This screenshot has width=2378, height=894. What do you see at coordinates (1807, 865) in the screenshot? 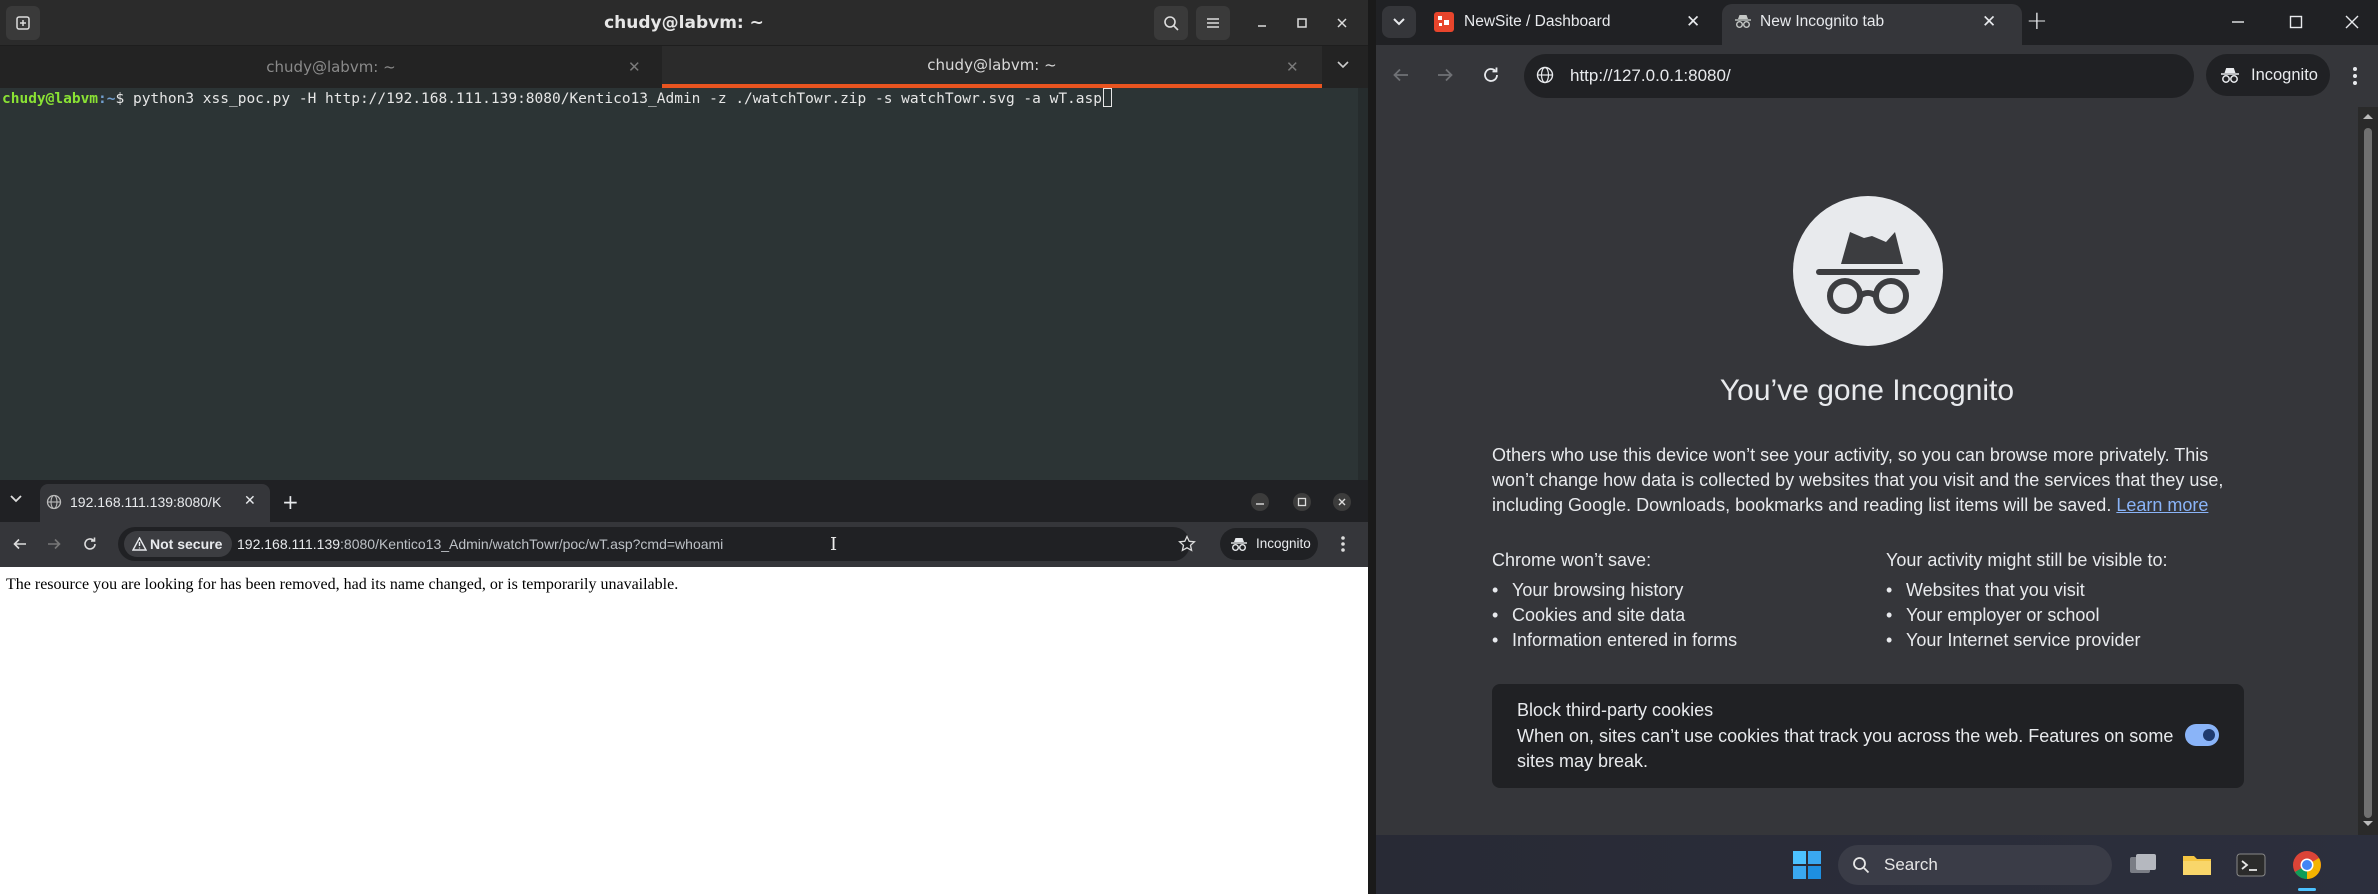
I see `windows-start-icon` at bounding box center [1807, 865].